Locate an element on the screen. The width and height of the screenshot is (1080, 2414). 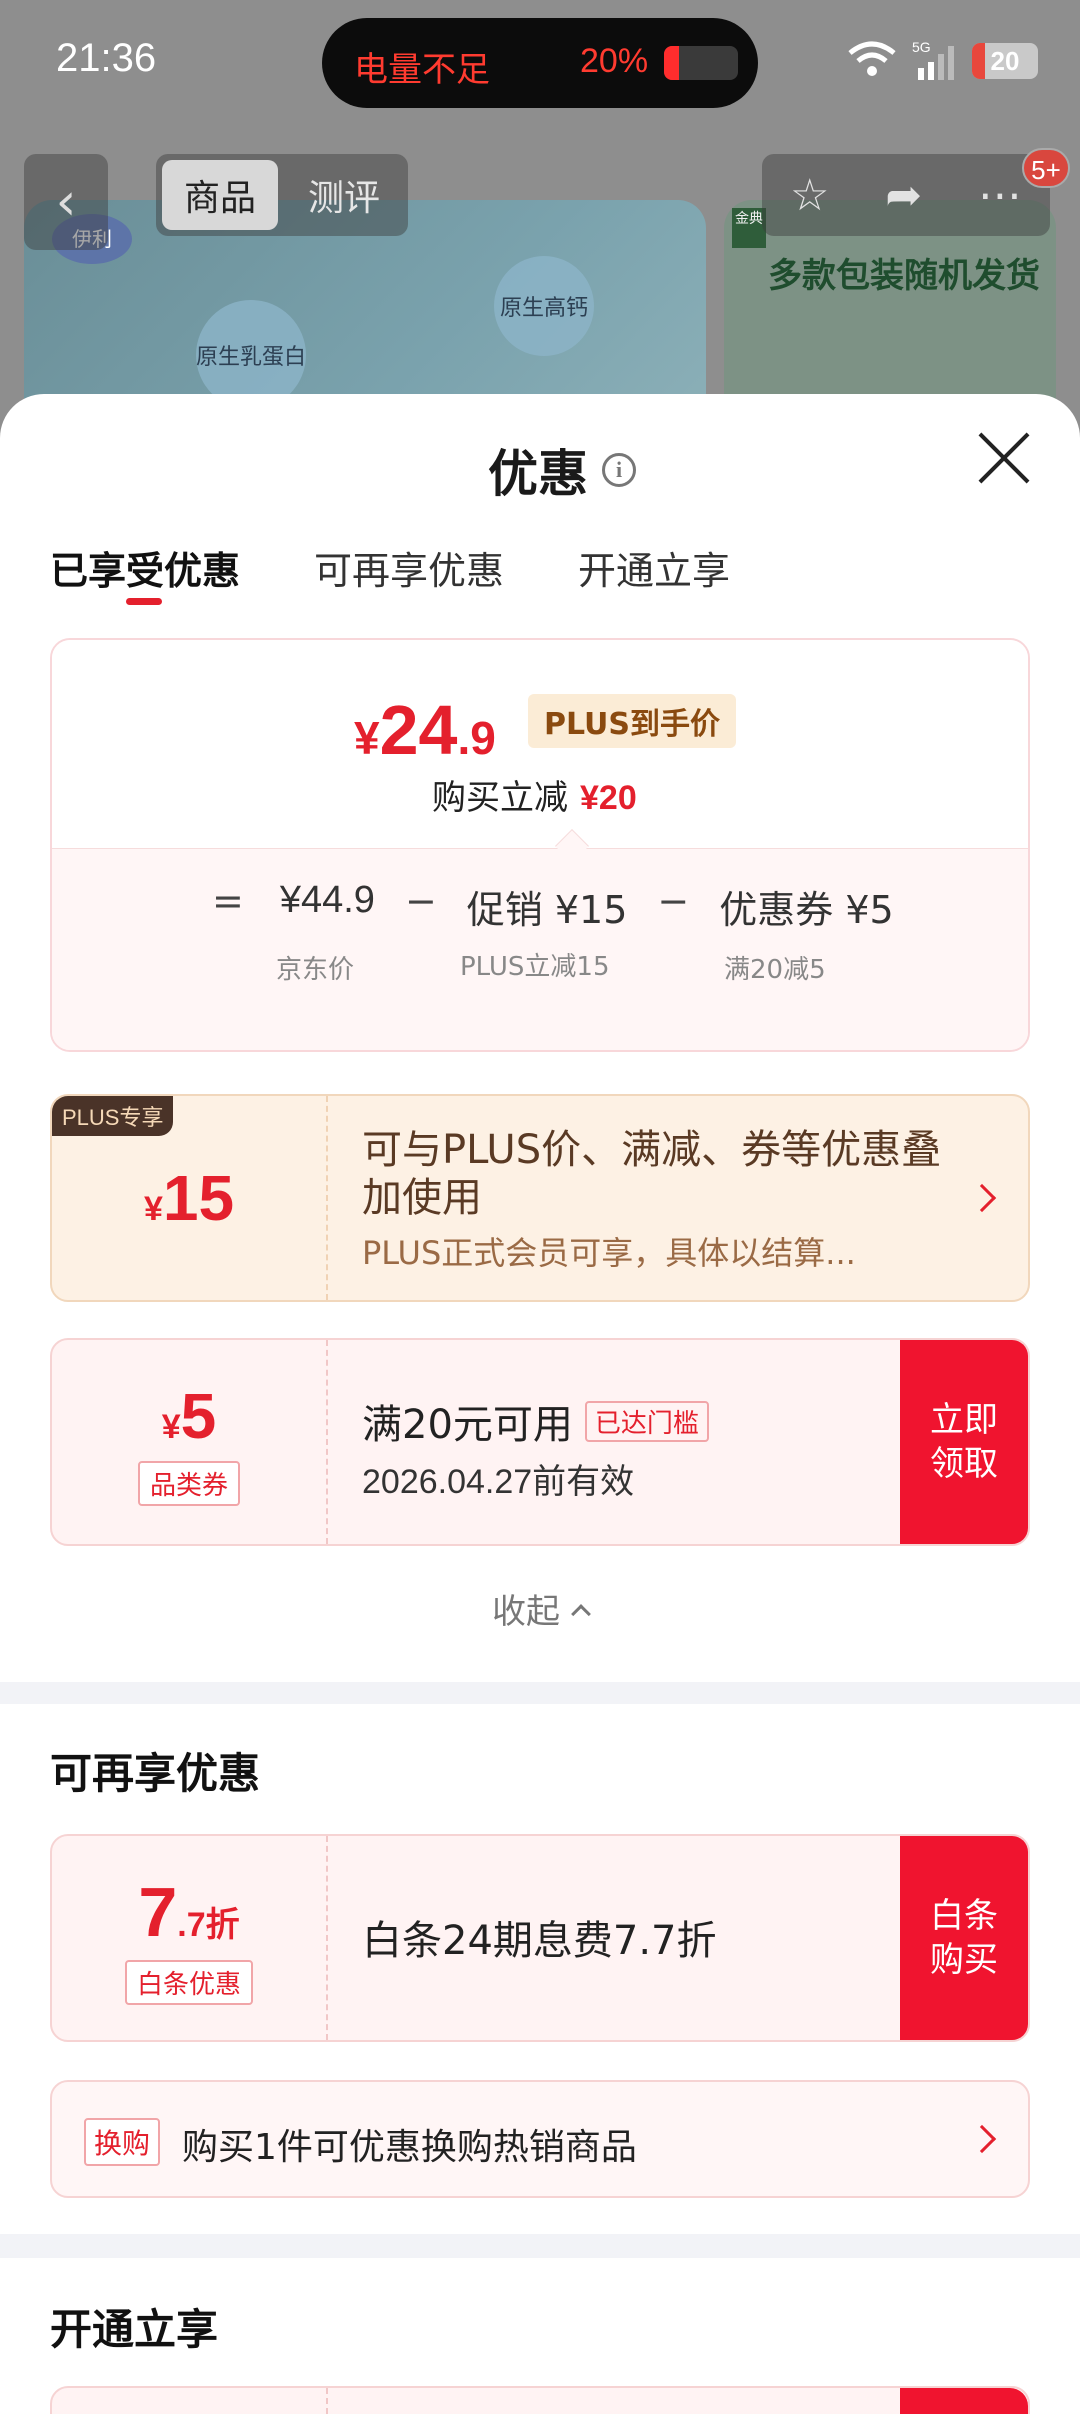
network-type: 5G is located at coordinates (921, 47).